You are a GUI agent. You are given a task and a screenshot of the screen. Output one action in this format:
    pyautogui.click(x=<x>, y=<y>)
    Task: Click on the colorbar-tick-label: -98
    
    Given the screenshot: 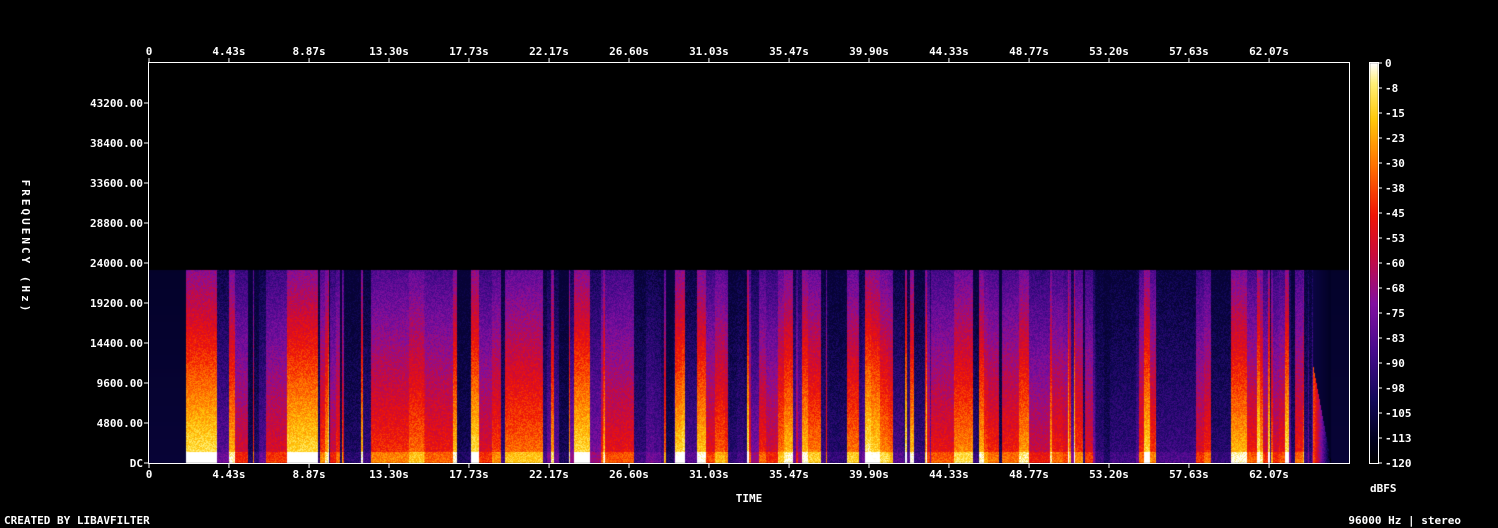 What is the action you would take?
    pyautogui.click(x=1395, y=388)
    